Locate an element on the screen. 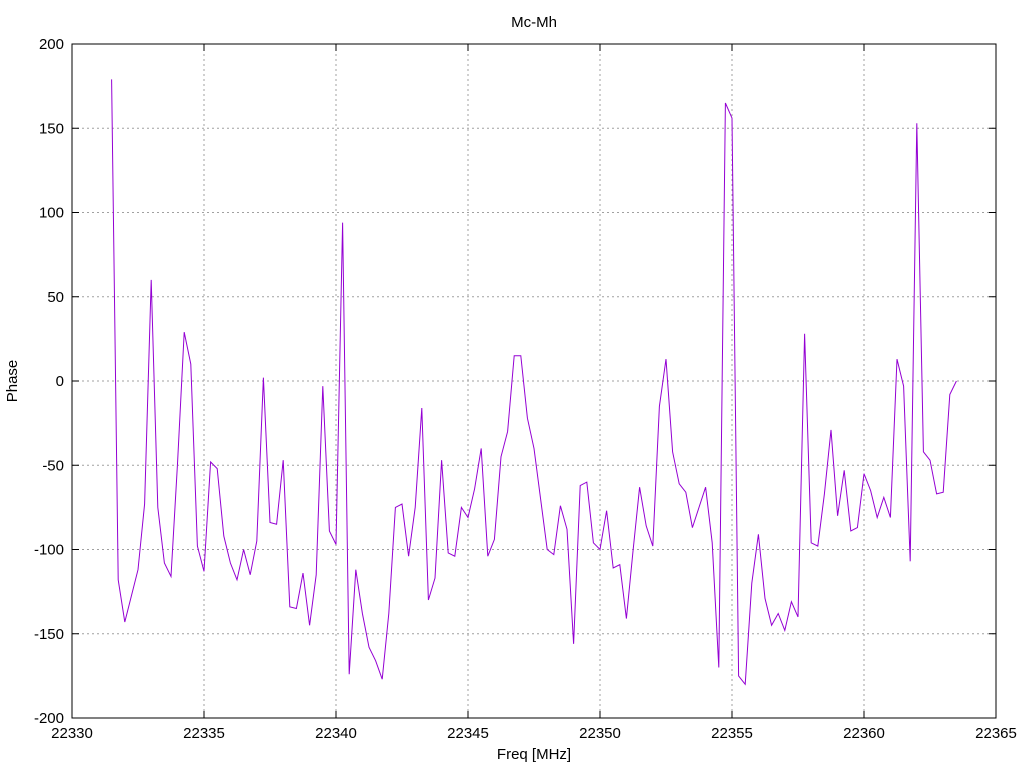  y-tick-label: -50 is located at coordinates (53, 465).